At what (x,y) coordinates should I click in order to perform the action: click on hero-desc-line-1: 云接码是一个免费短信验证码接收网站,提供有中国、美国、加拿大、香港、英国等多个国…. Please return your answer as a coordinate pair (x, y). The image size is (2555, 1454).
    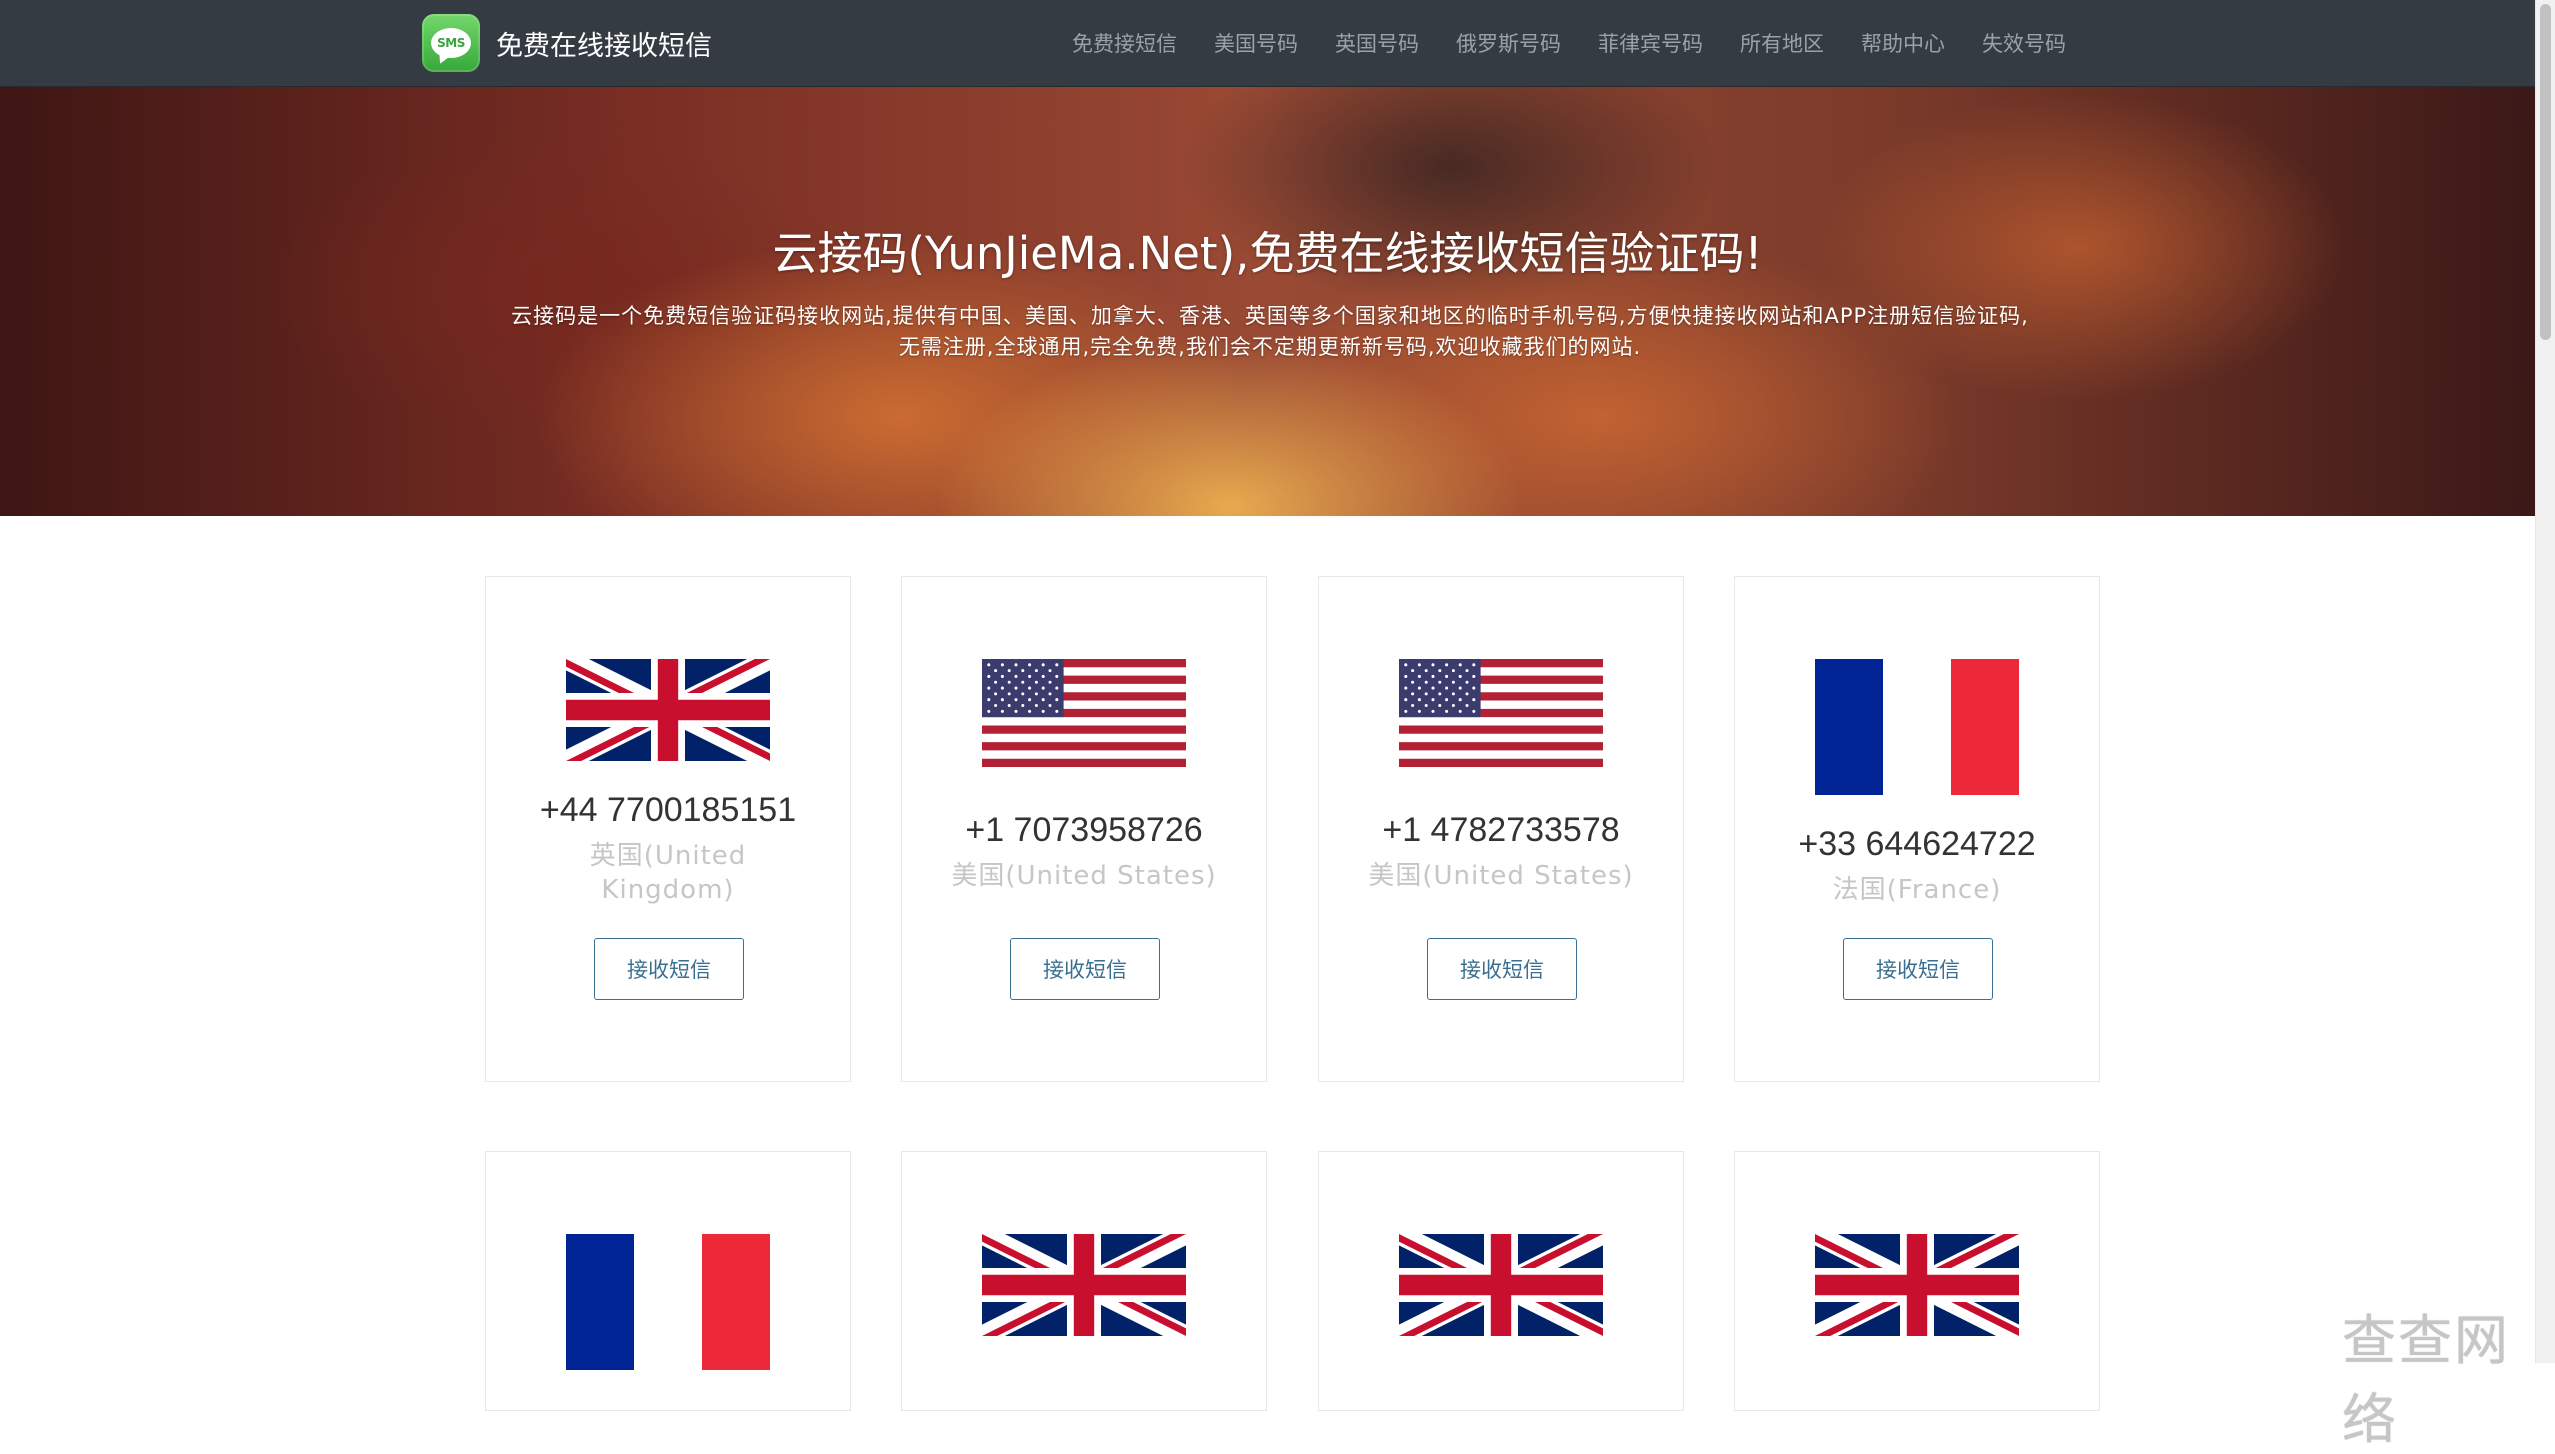
    Looking at the image, I should click on (1270, 316).